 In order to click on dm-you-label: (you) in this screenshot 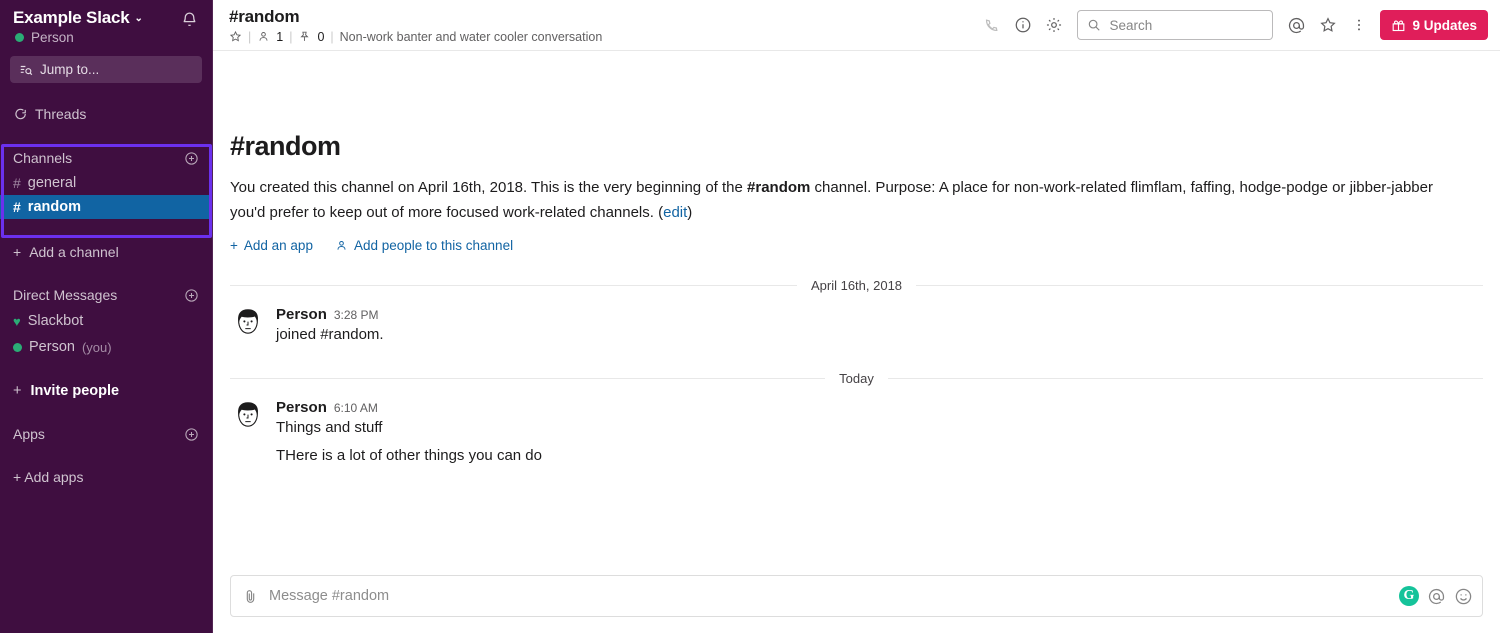, I will do `click(96, 347)`.